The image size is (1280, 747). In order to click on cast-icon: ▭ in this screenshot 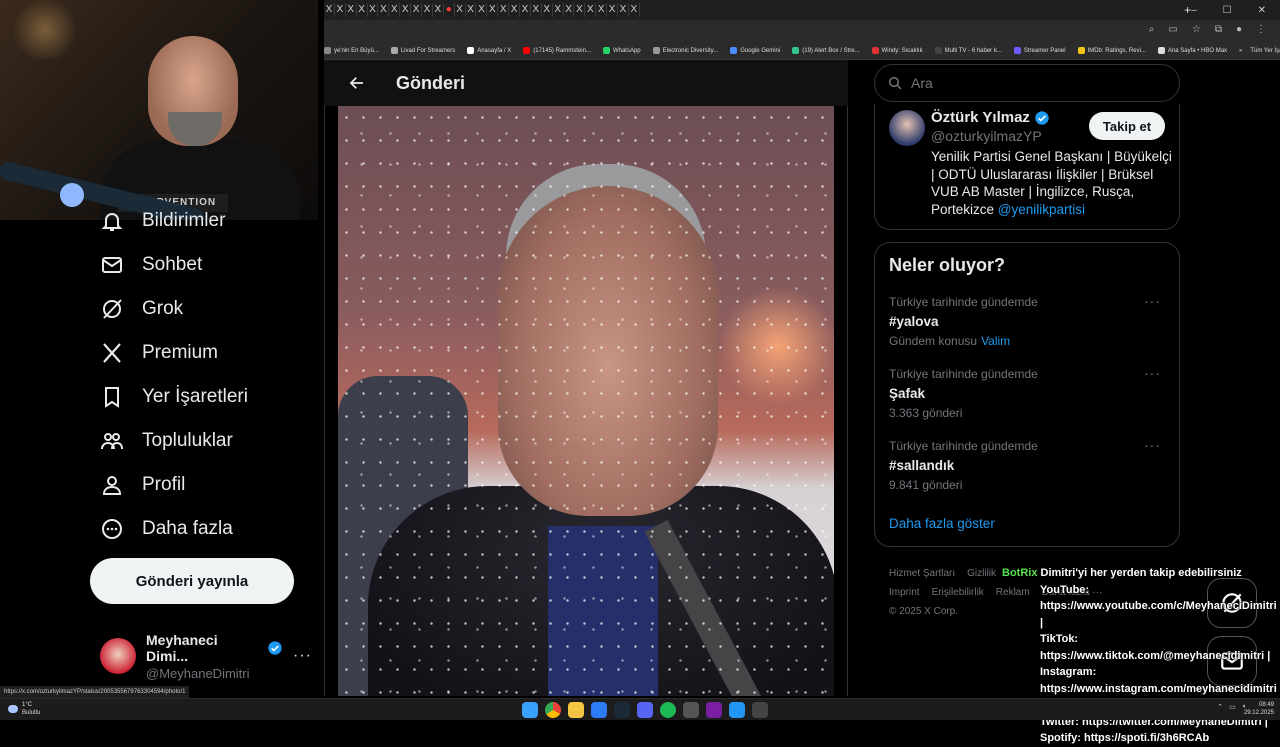, I will do `click(1172, 29)`.